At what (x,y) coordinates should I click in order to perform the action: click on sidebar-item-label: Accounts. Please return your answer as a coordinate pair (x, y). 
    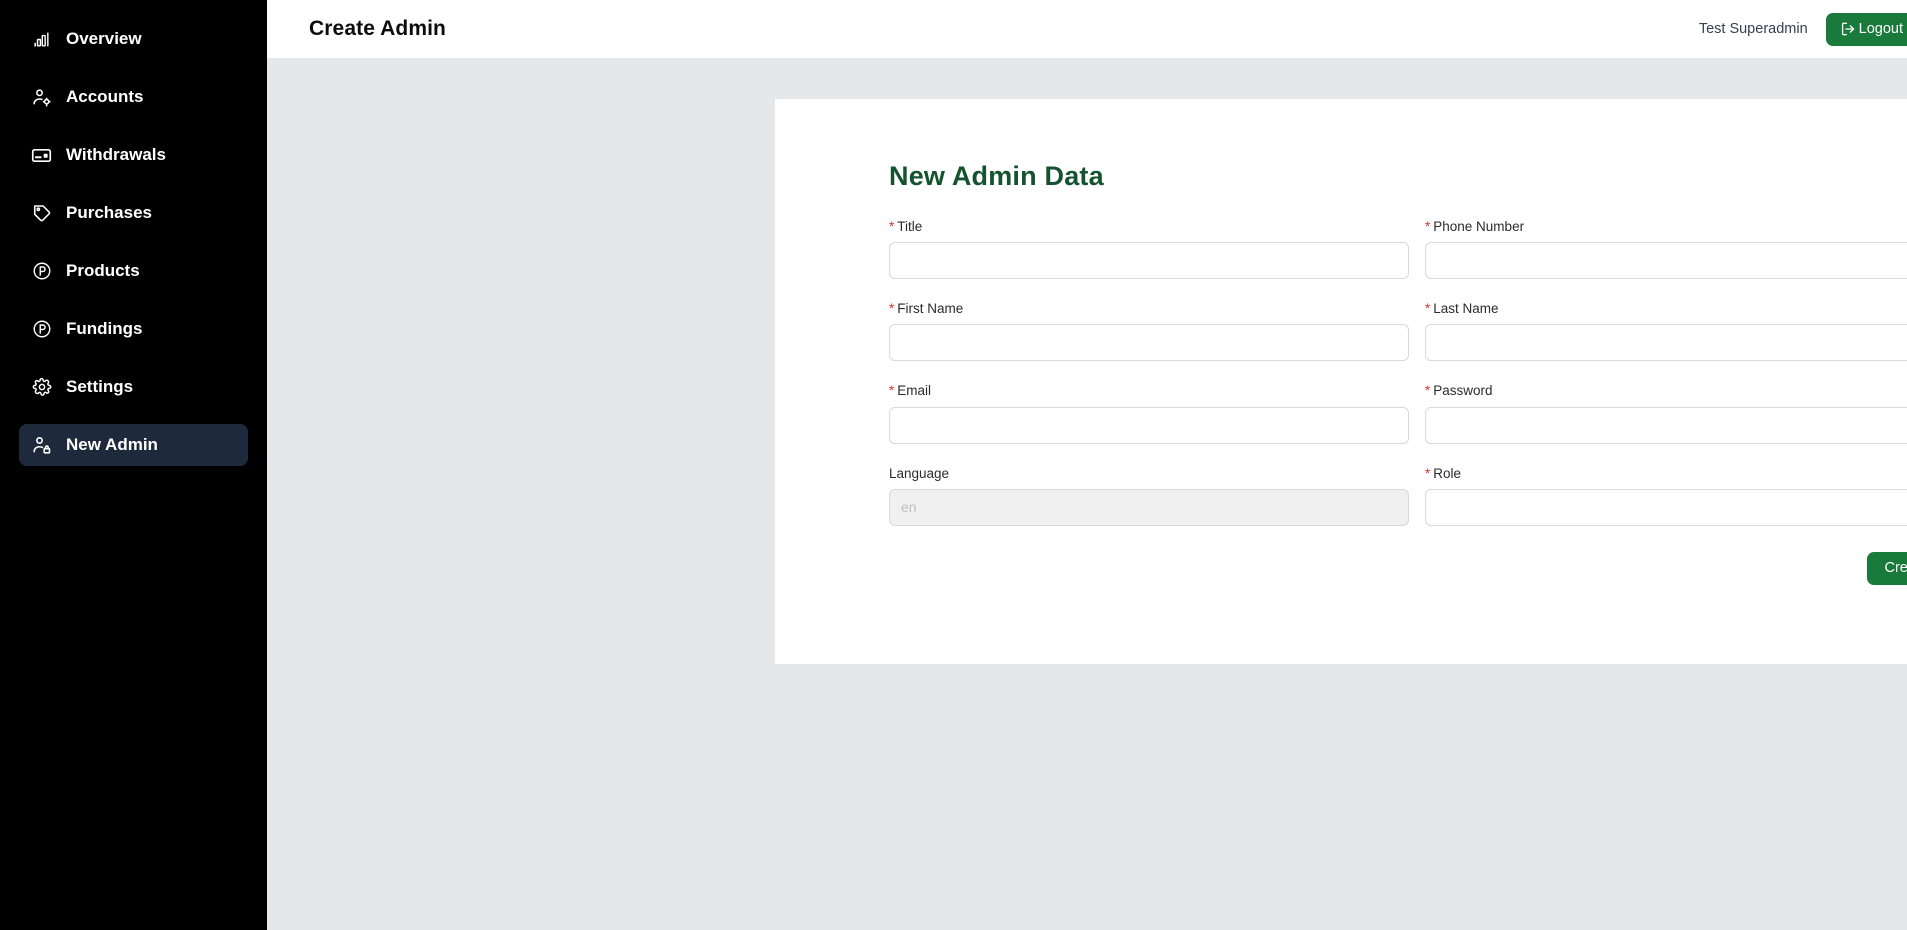
    Looking at the image, I should click on (105, 96).